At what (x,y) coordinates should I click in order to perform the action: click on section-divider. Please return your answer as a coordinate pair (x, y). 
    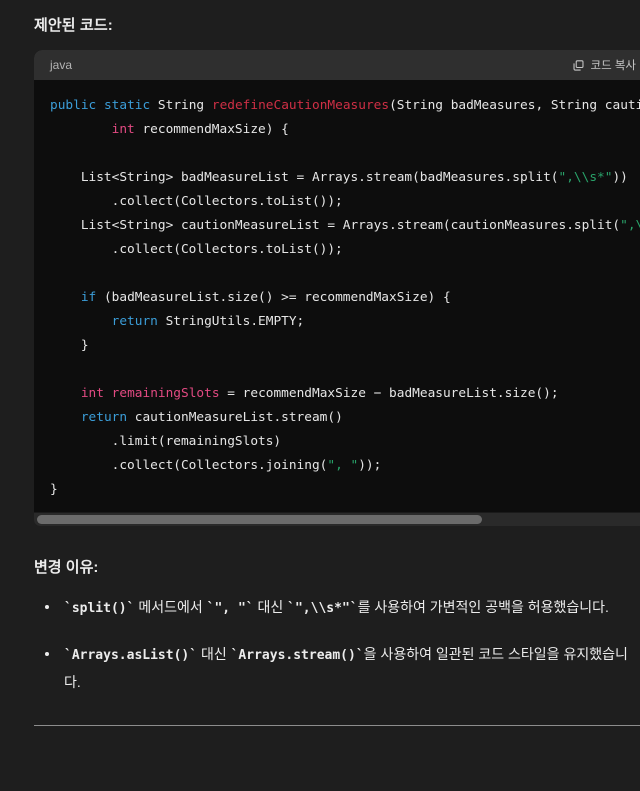
    Looking at the image, I should click on (337, 725).